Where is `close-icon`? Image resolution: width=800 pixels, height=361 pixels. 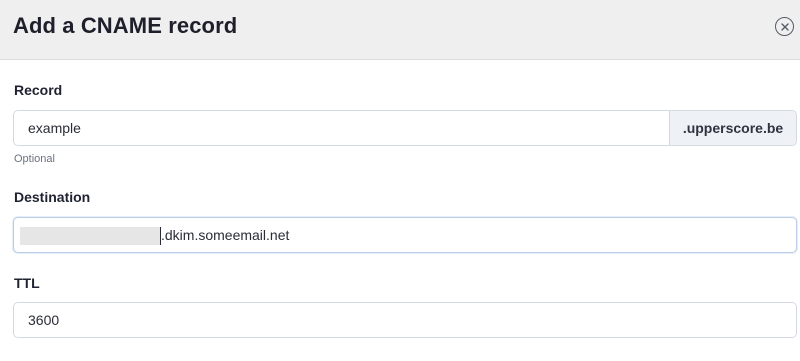
close-icon is located at coordinates (784, 26).